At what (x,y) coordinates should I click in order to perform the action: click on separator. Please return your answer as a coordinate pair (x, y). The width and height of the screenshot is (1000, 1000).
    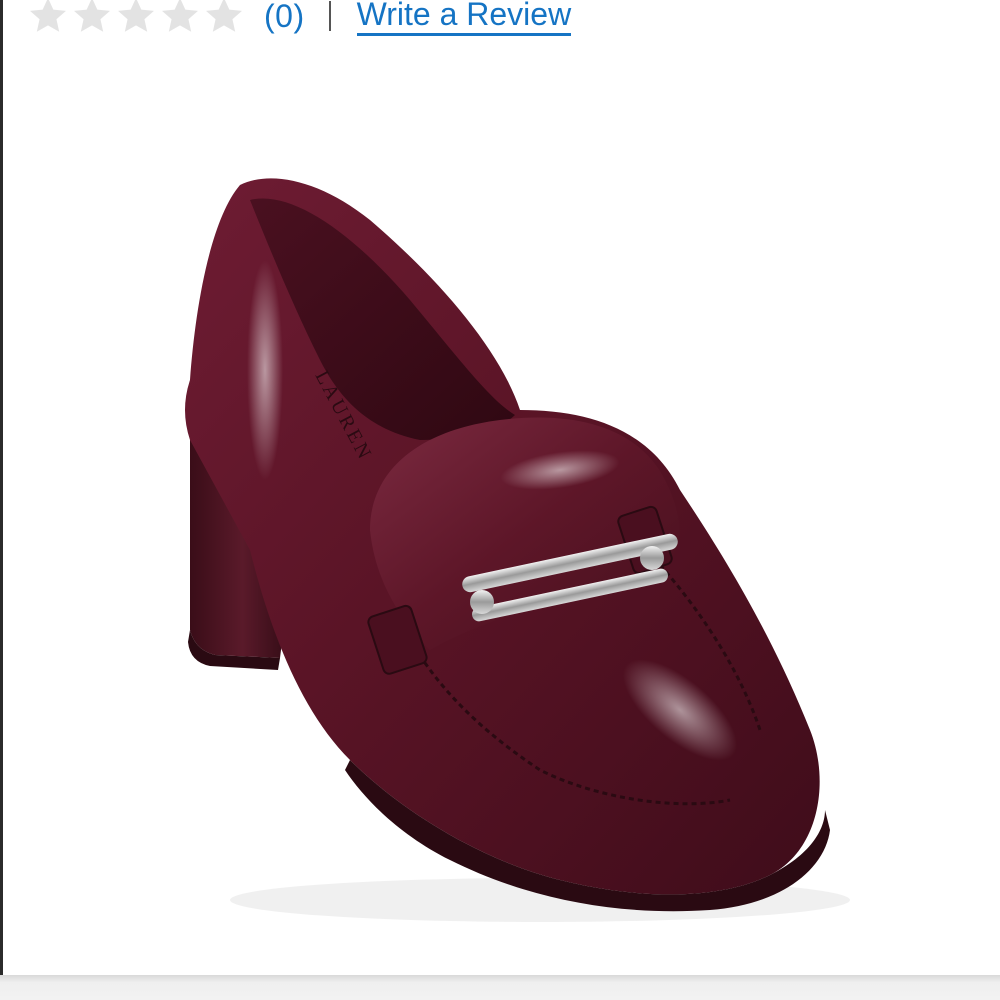
    Looking at the image, I should click on (329, 16).